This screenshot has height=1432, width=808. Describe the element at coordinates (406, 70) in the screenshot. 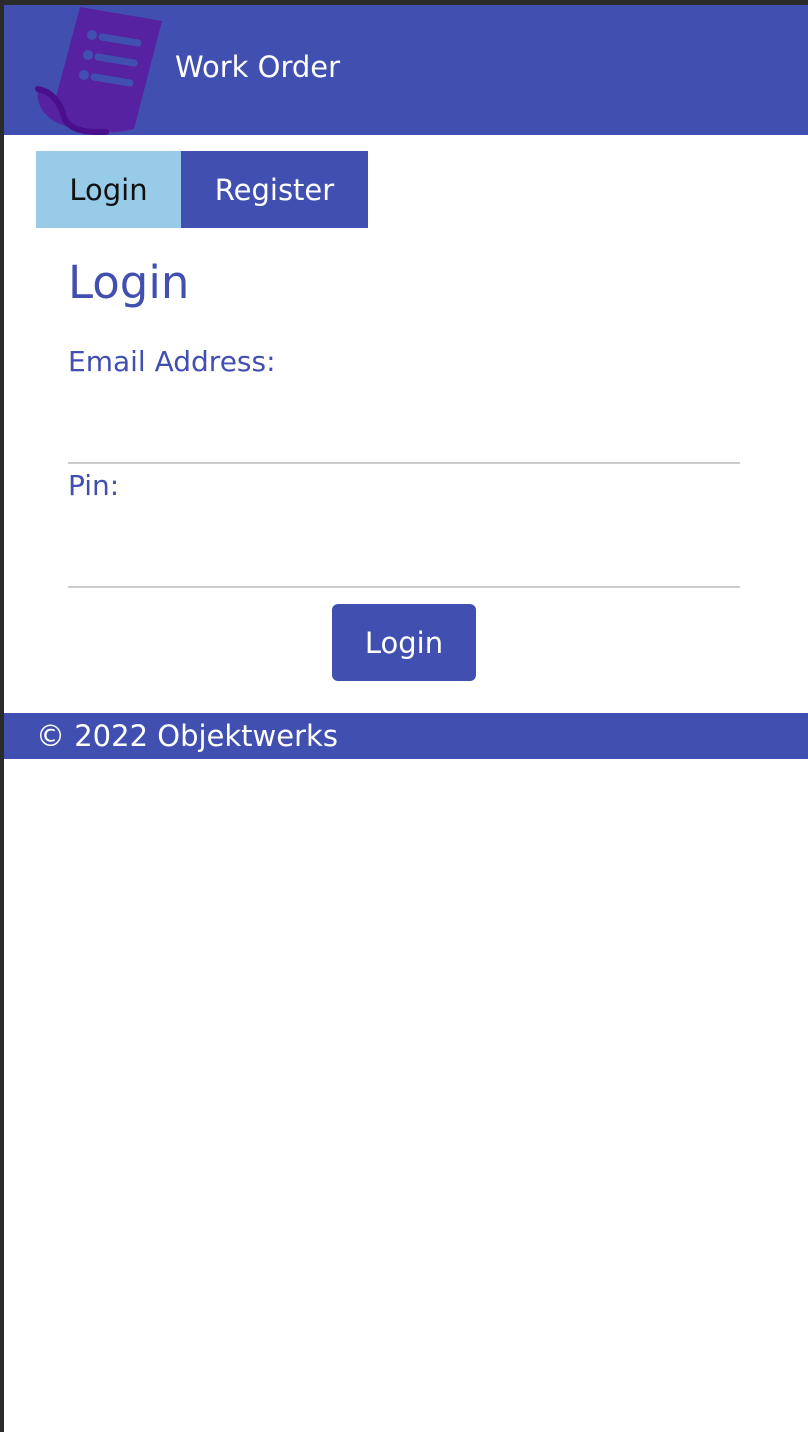

I see `app-header: Work Order` at that location.